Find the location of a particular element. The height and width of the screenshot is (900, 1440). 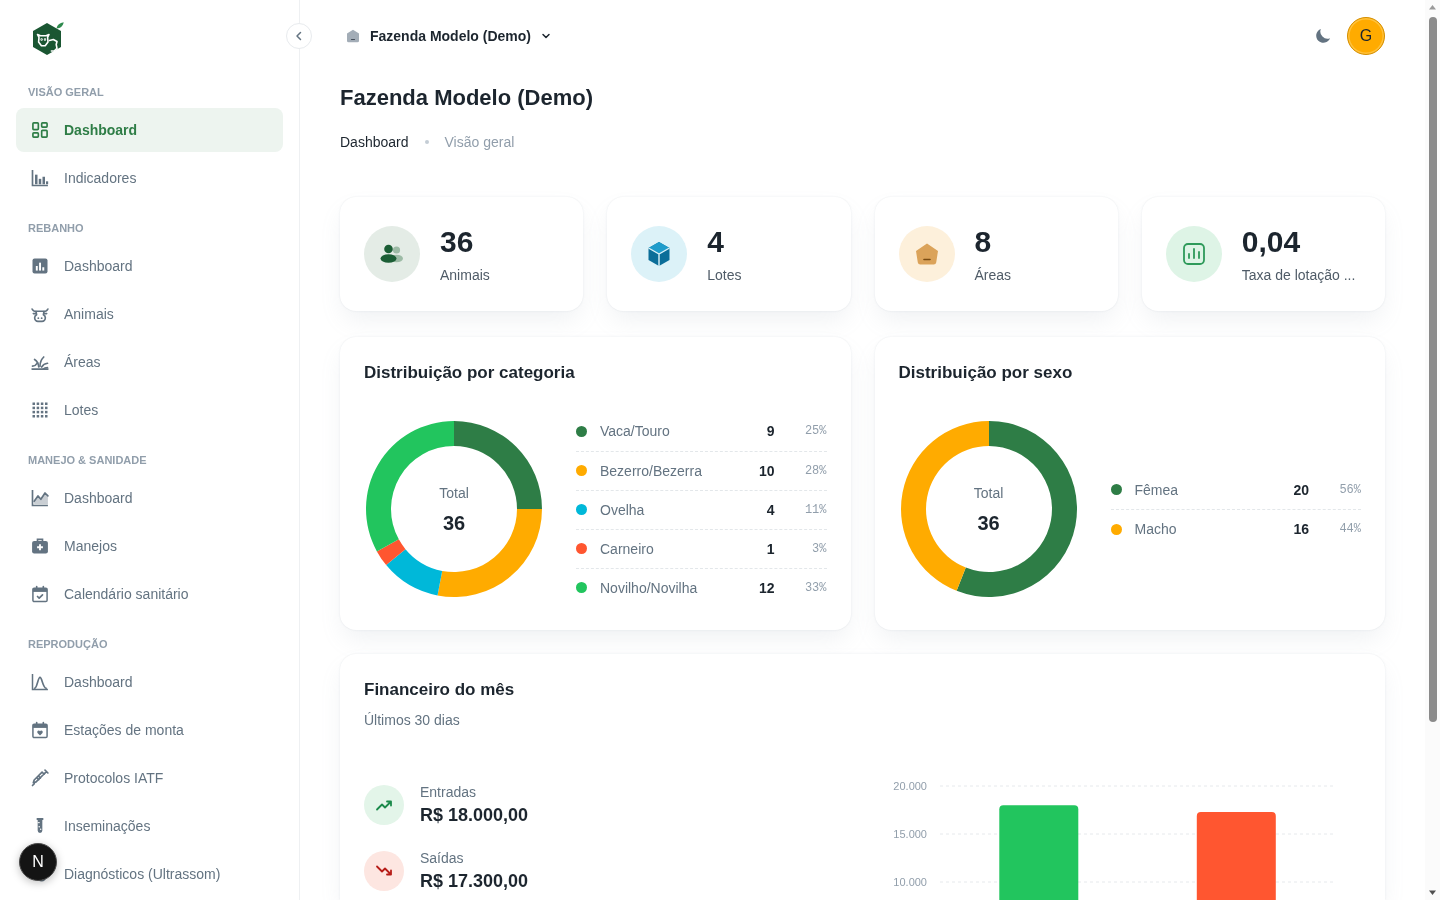

nav-item: Diagnósticos (Ultrassom) is located at coordinates (142, 874).